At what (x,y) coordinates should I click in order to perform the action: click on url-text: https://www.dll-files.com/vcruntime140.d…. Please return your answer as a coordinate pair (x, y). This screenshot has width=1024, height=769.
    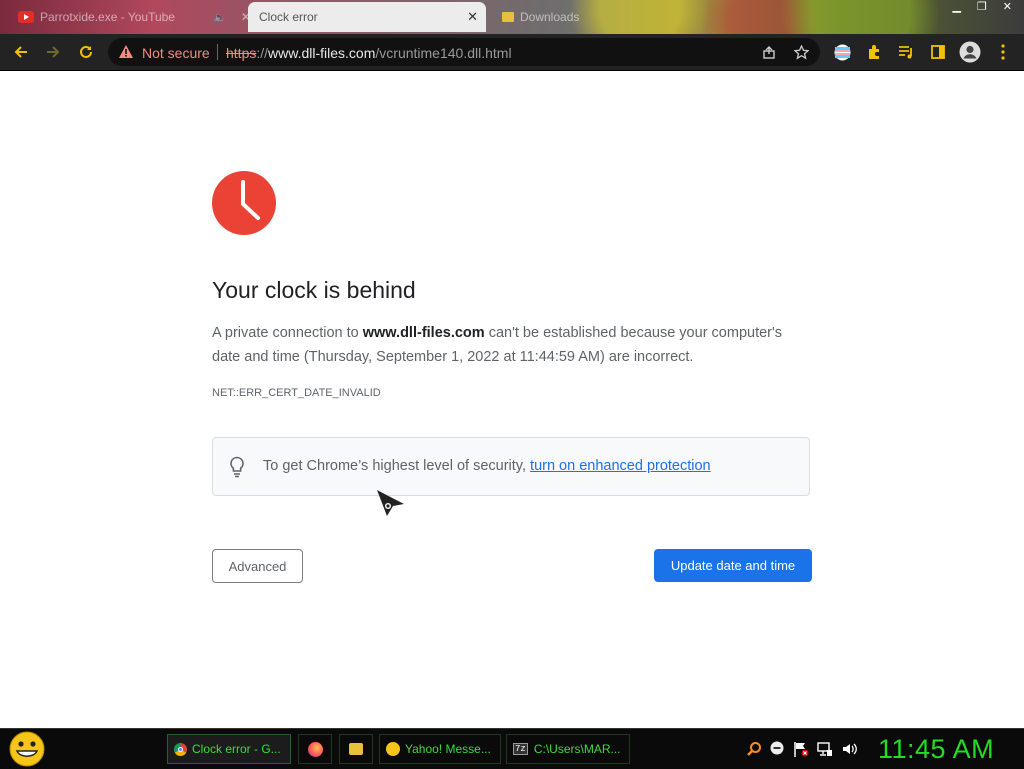
    Looking at the image, I should click on (369, 53).